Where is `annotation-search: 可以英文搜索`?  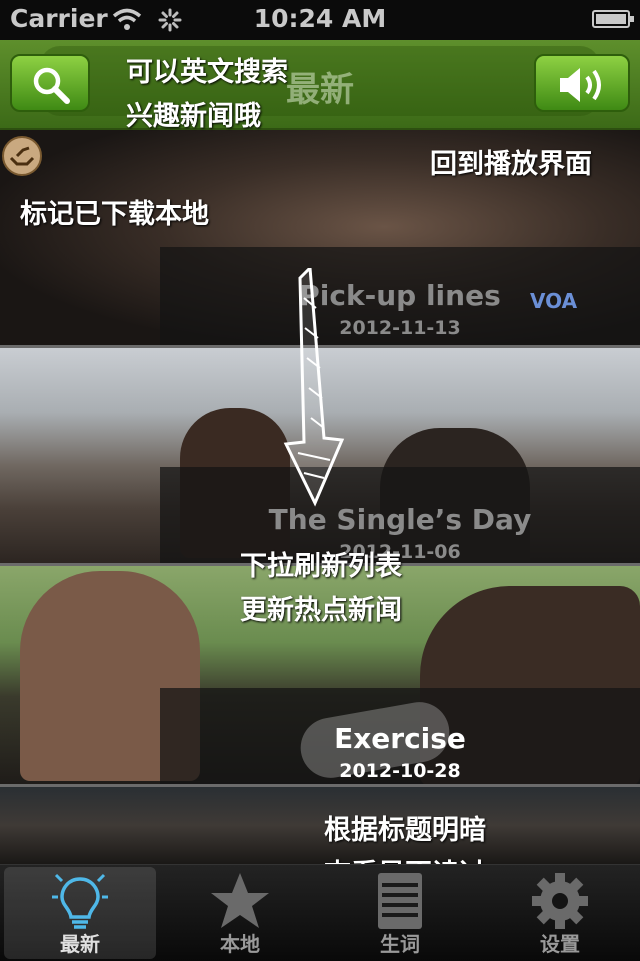
annotation-search: 可以英文搜索 is located at coordinates (207, 72).